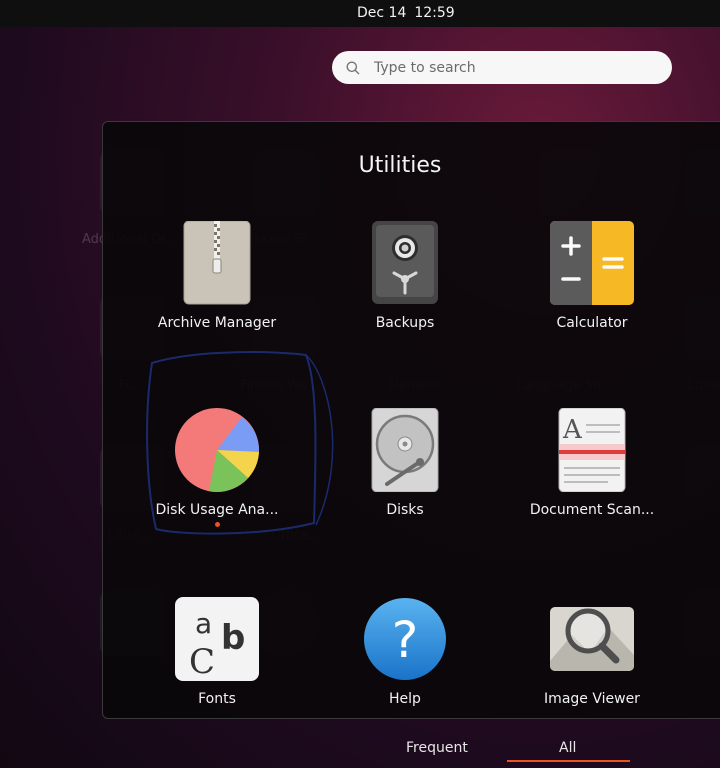 This screenshot has width=720, height=768. I want to click on app-label: Backups, so click(405, 323).